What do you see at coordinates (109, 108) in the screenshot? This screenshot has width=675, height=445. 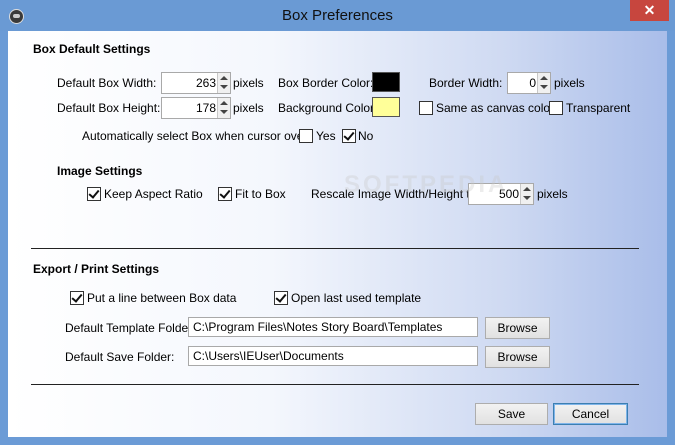 I see `default-box-height-label: Default Box Height:` at bounding box center [109, 108].